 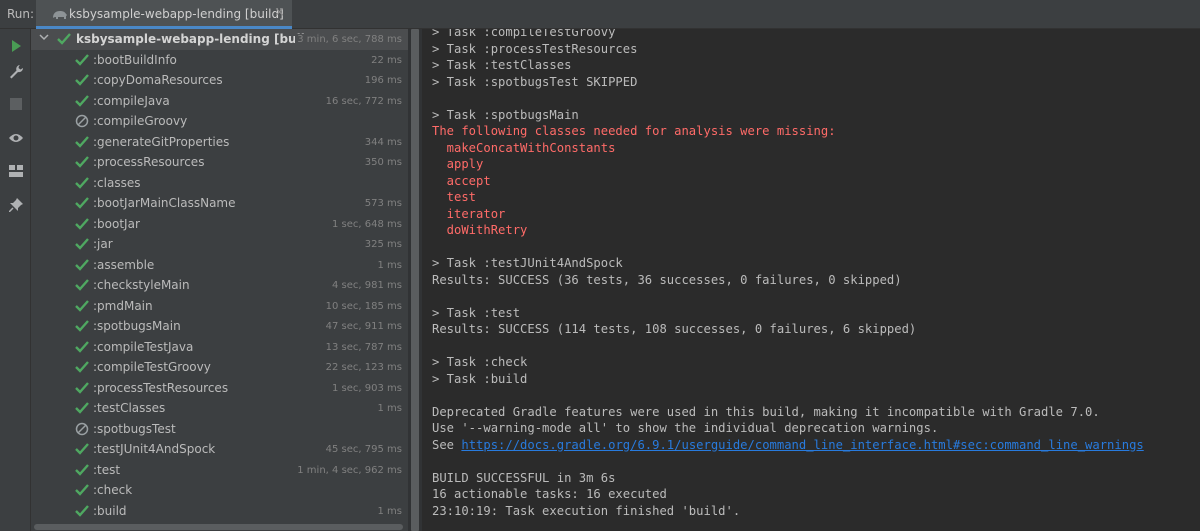 I want to click on tree-root-label: ksbysample-webapp-lending [build]: succ, so click(x=192, y=39).